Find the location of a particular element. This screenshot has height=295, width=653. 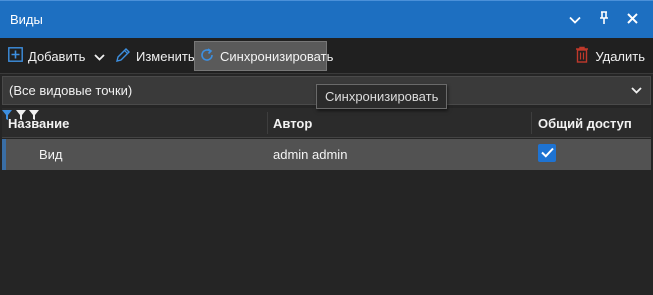

edit-button: Изменить is located at coordinates (155, 56).